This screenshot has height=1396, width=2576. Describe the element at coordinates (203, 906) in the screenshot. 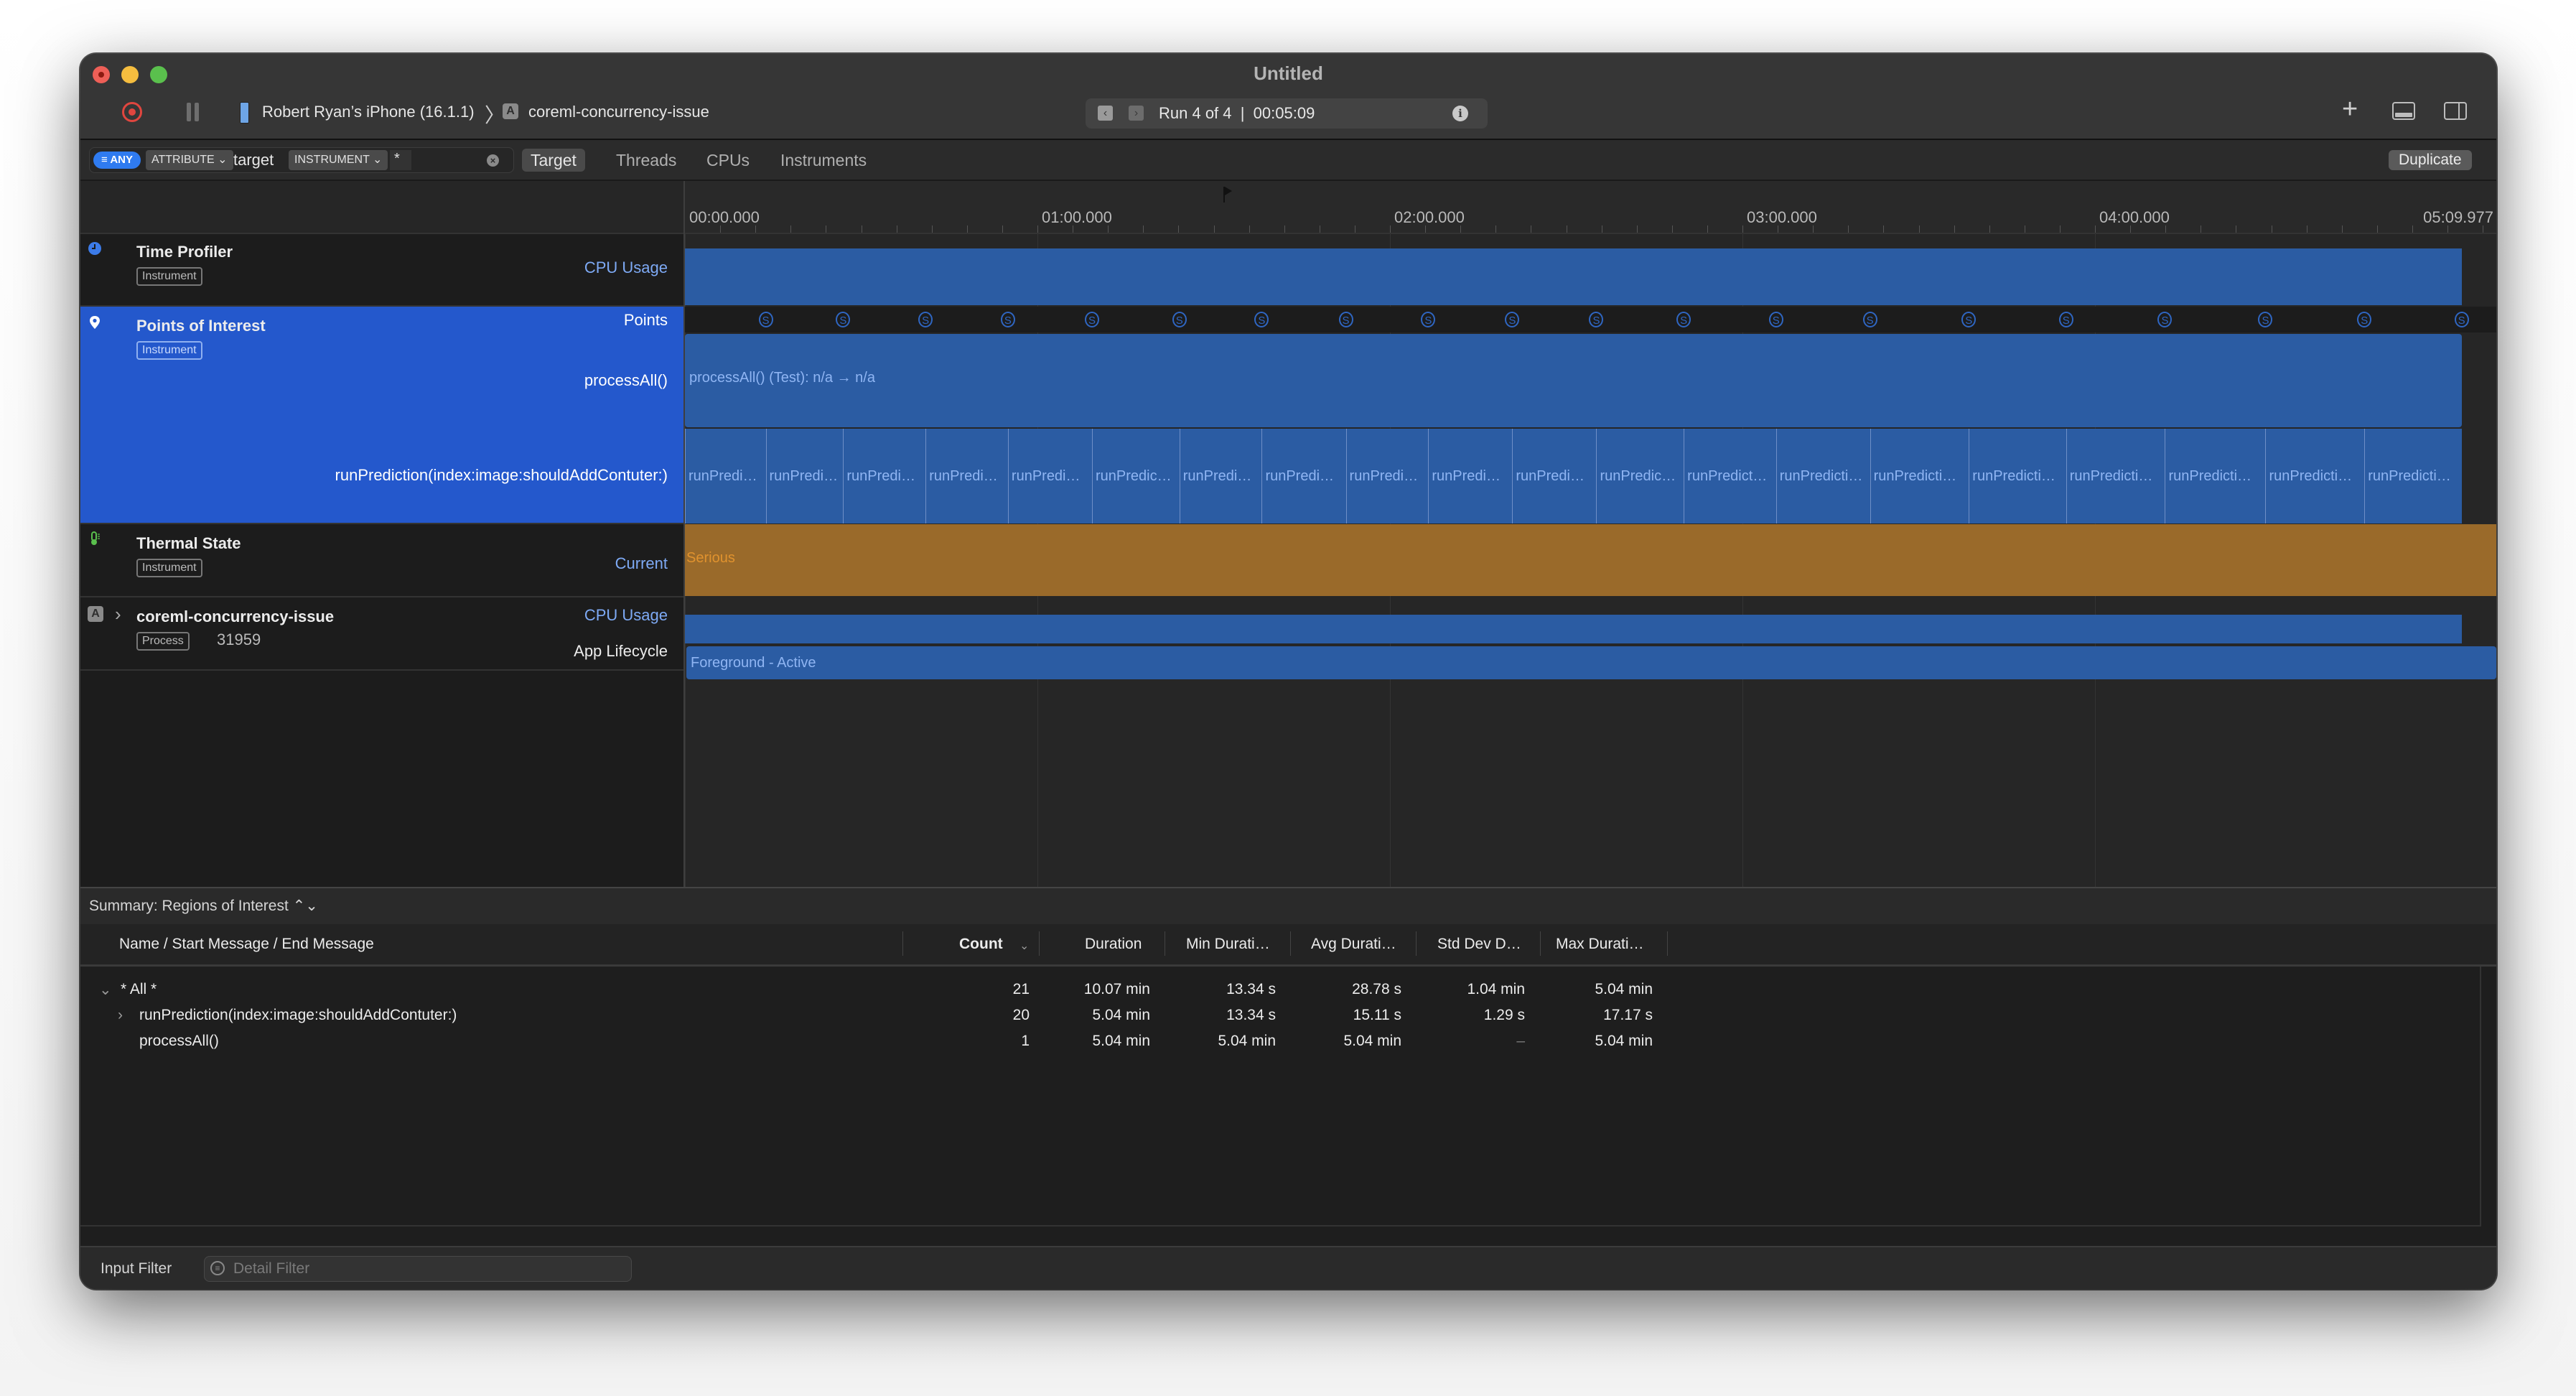

I see `summary-selector: Summary: Regions of Interest ⌃⌄` at that location.